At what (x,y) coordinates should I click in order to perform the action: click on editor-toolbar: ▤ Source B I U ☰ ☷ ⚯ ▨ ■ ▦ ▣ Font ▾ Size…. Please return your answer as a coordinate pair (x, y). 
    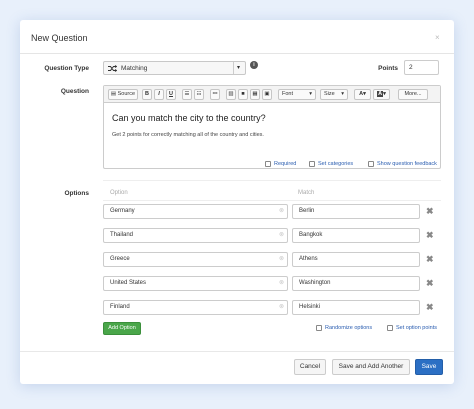
    Looking at the image, I should click on (272, 94).